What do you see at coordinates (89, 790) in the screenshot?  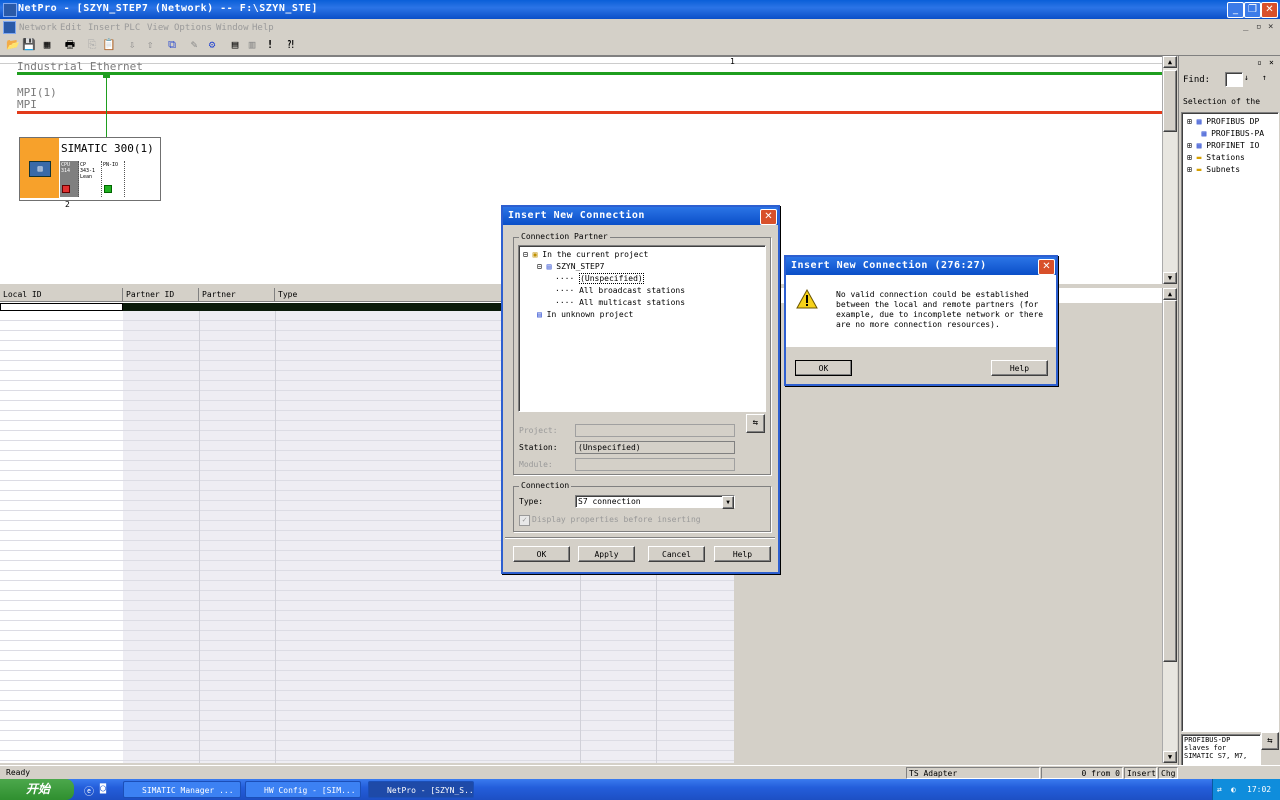 I see `ie-quicklaunch-icon: ⓔ` at bounding box center [89, 790].